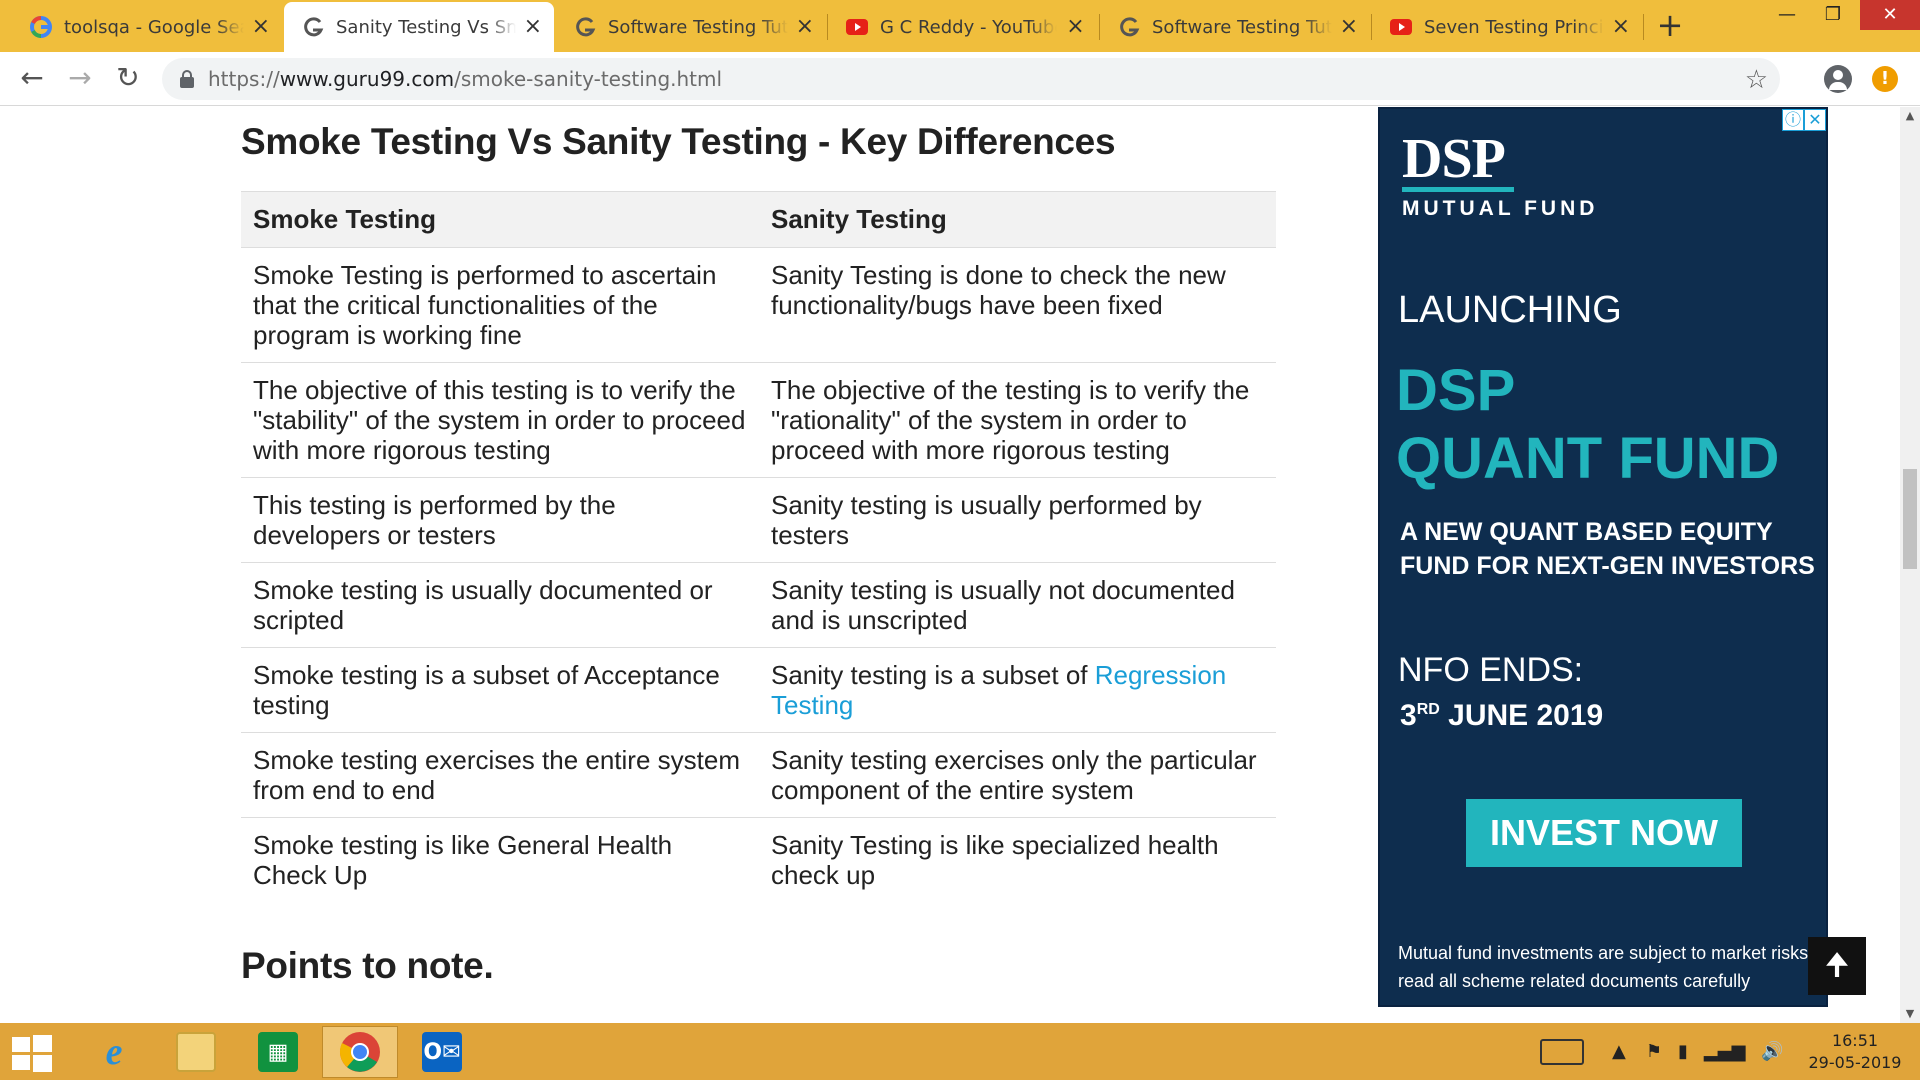 Image resolution: width=1920 pixels, height=1080 pixels. I want to click on ad-title-line1: DSP, so click(1456, 390).